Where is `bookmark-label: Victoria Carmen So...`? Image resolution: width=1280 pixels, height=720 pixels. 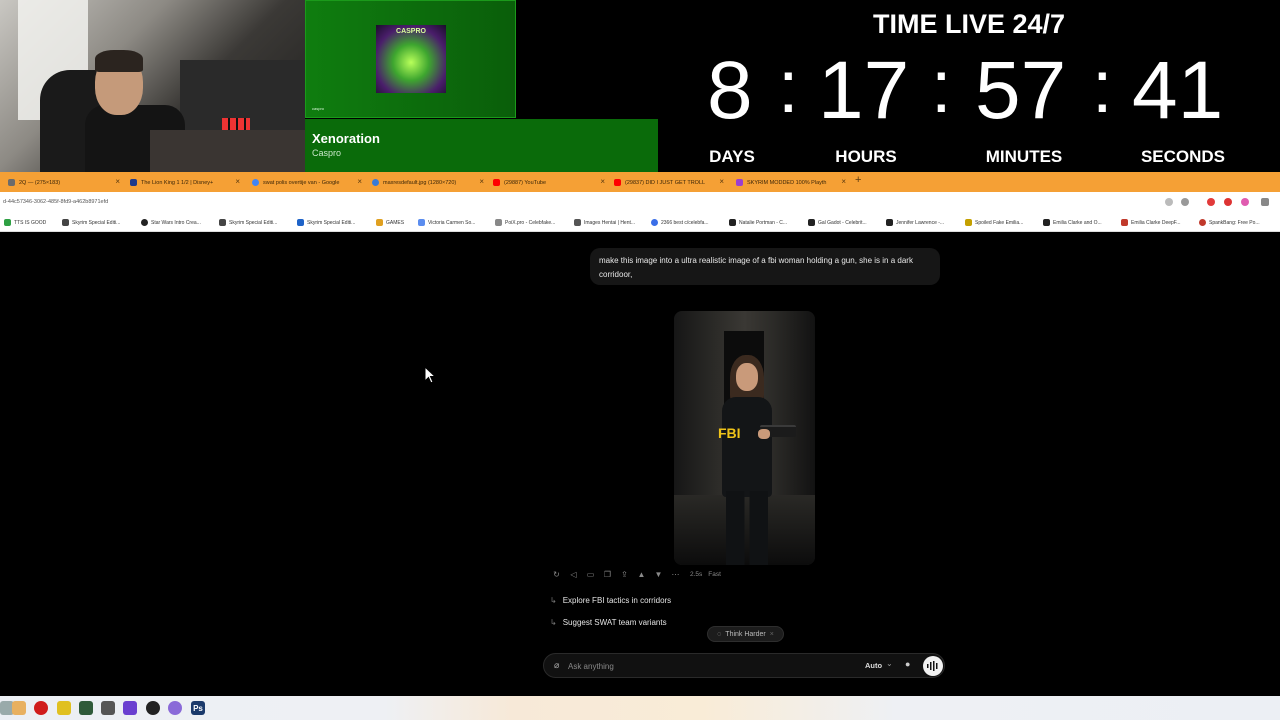
bookmark-label: Victoria Carmen So... is located at coordinates (452, 222).